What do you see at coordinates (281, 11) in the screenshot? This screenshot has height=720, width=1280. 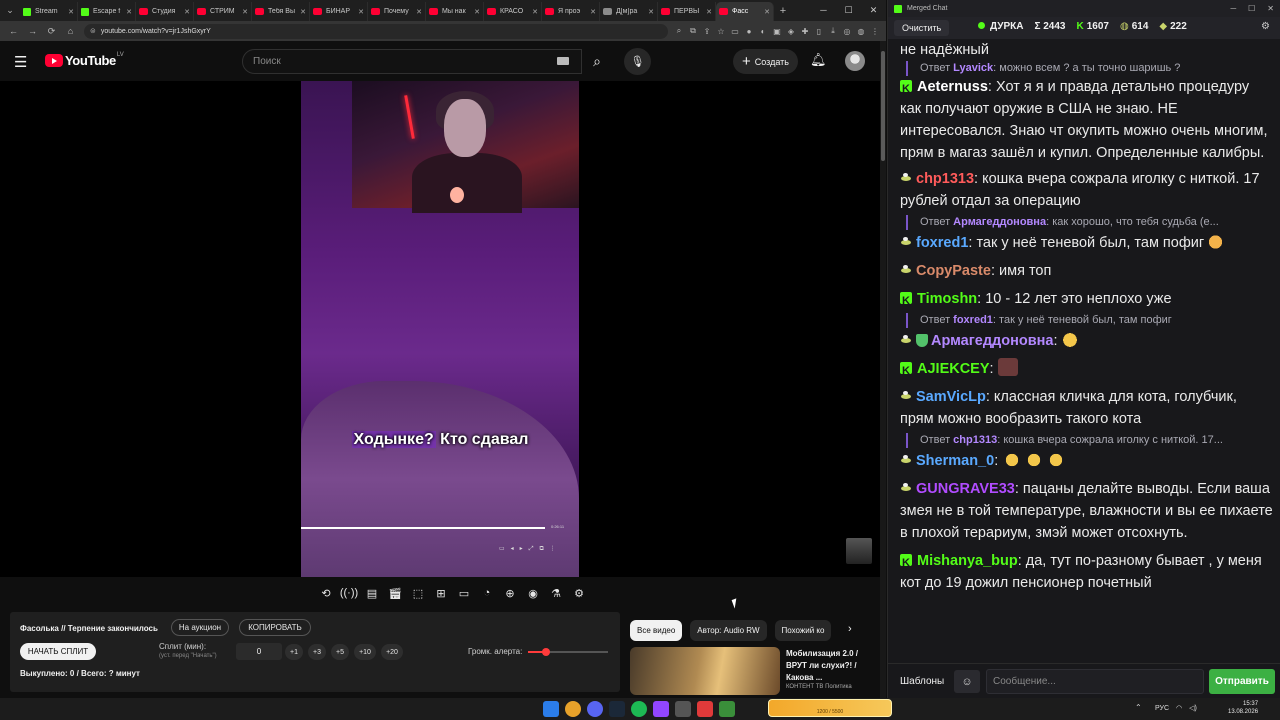 I see `browser-tab: Тебя Вы ✕` at bounding box center [281, 11].